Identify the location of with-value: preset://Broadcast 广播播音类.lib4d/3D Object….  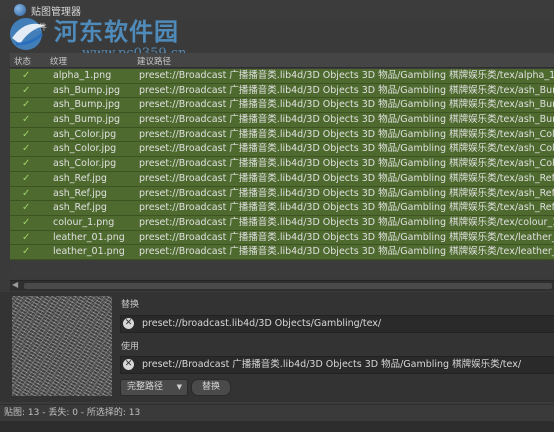
(332, 364).